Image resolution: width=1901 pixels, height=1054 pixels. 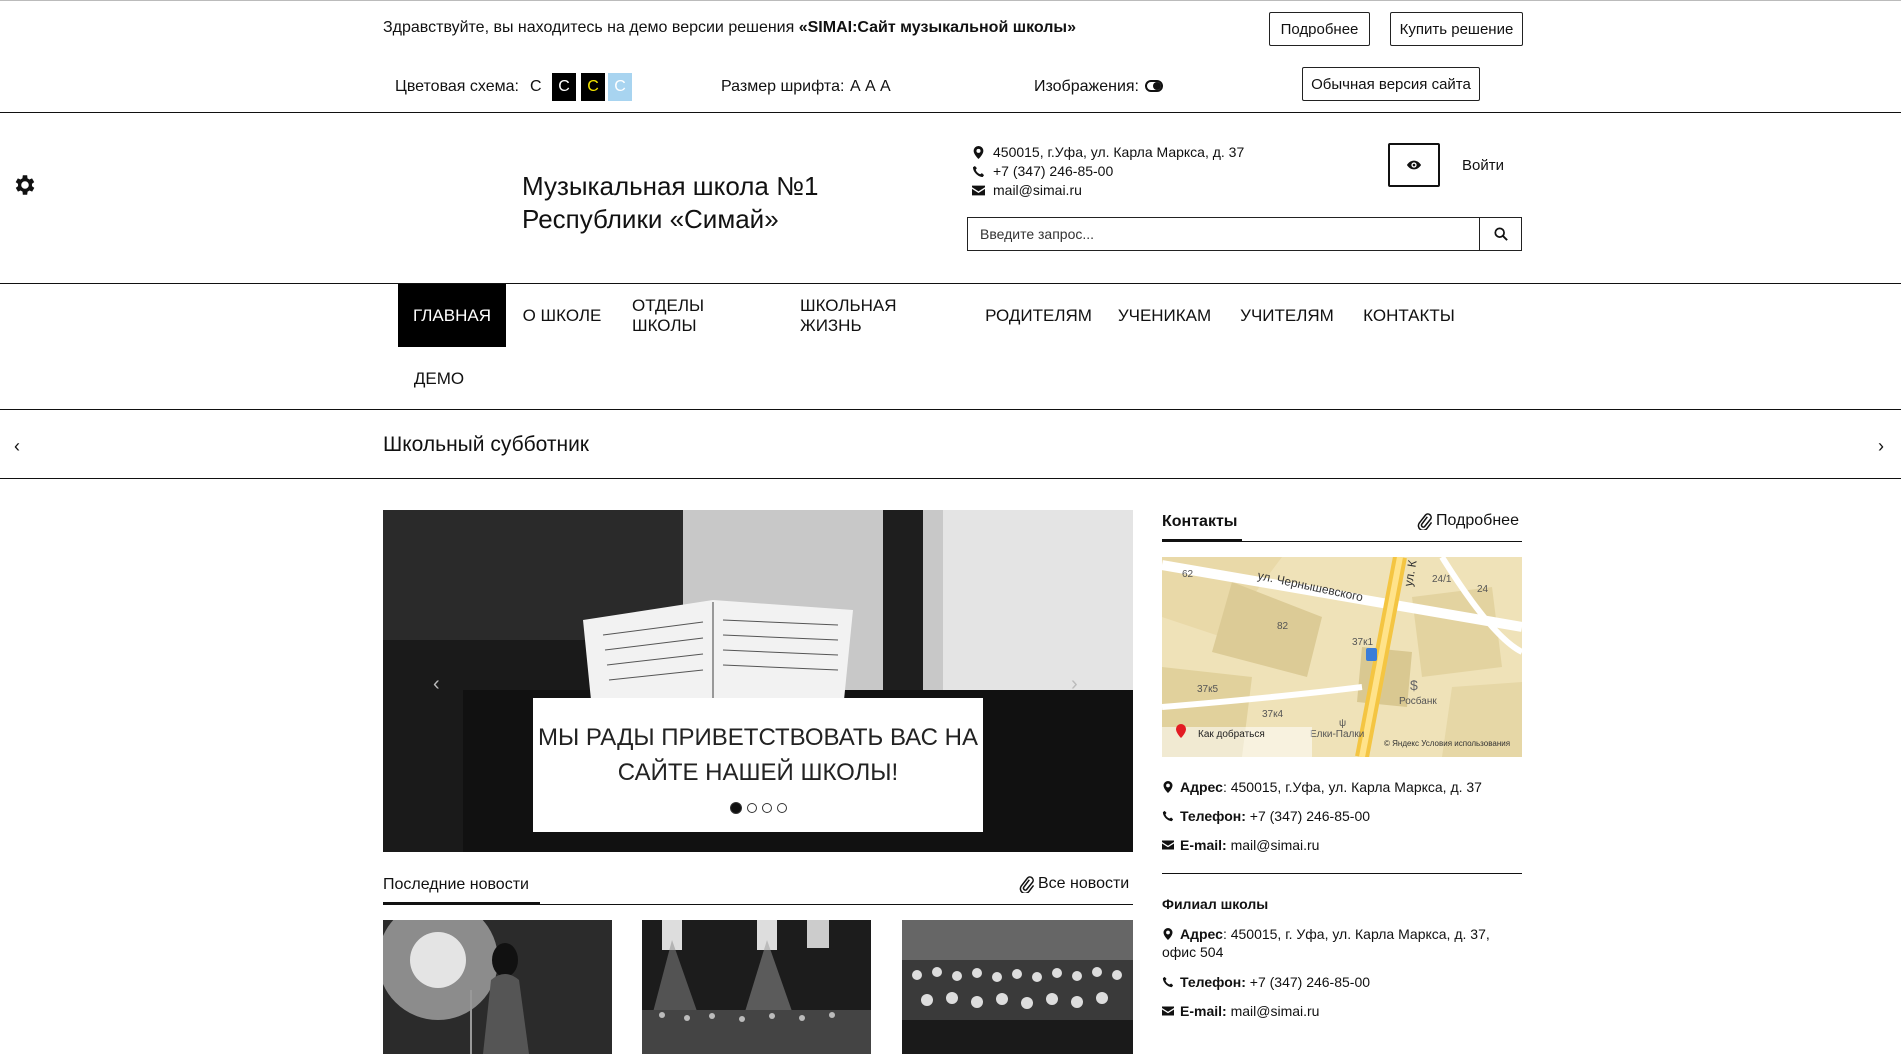 What do you see at coordinates (1038, 315) in the screenshot?
I see `nav-item-parents: Родителям` at bounding box center [1038, 315].